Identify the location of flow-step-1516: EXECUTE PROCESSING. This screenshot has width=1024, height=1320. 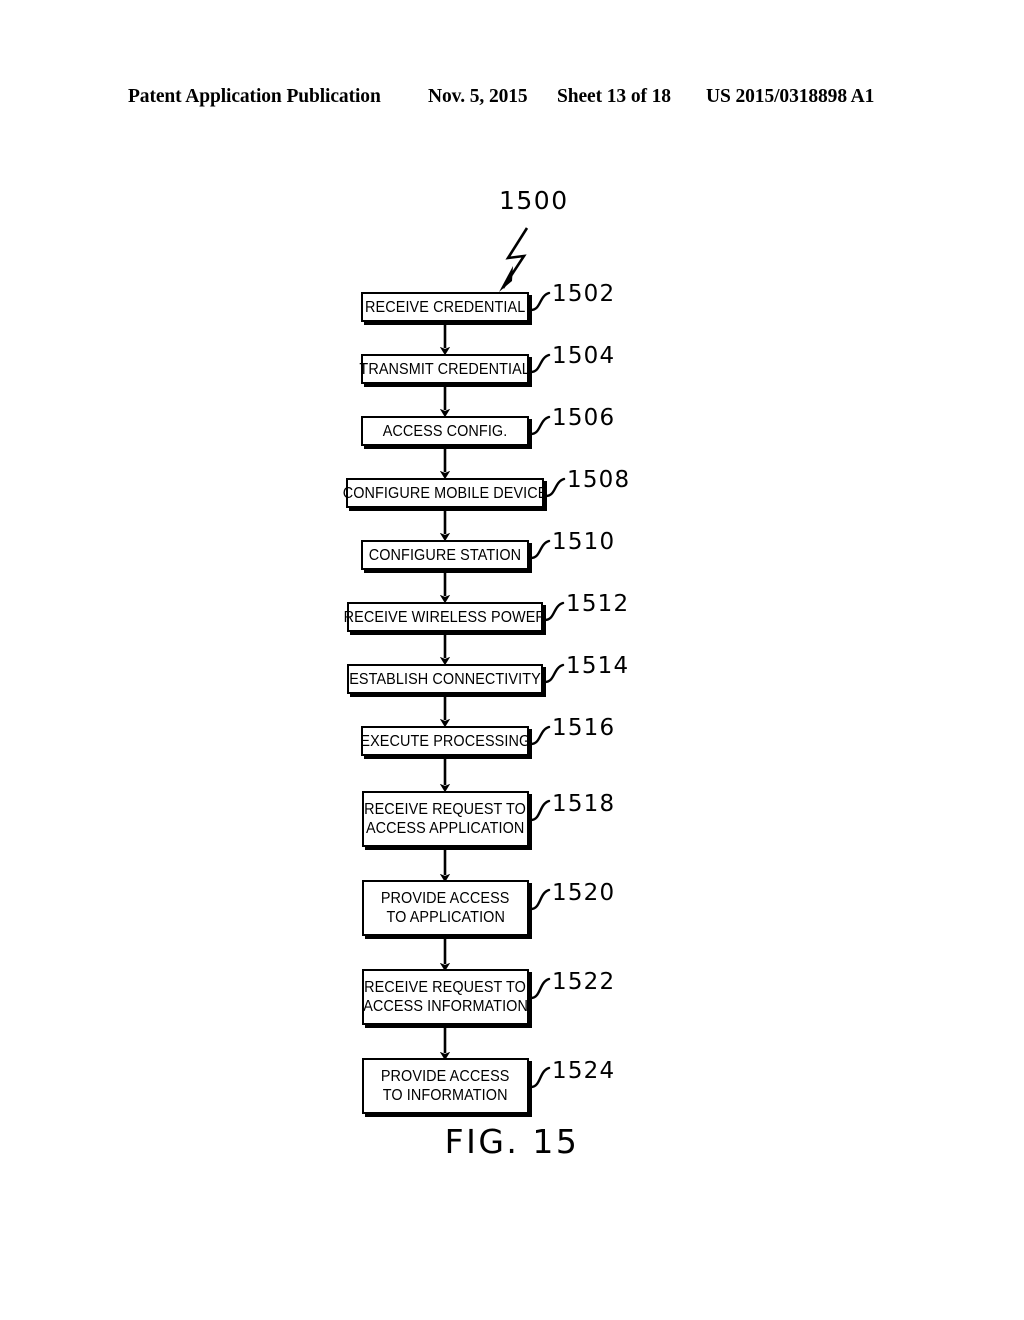
(445, 741).